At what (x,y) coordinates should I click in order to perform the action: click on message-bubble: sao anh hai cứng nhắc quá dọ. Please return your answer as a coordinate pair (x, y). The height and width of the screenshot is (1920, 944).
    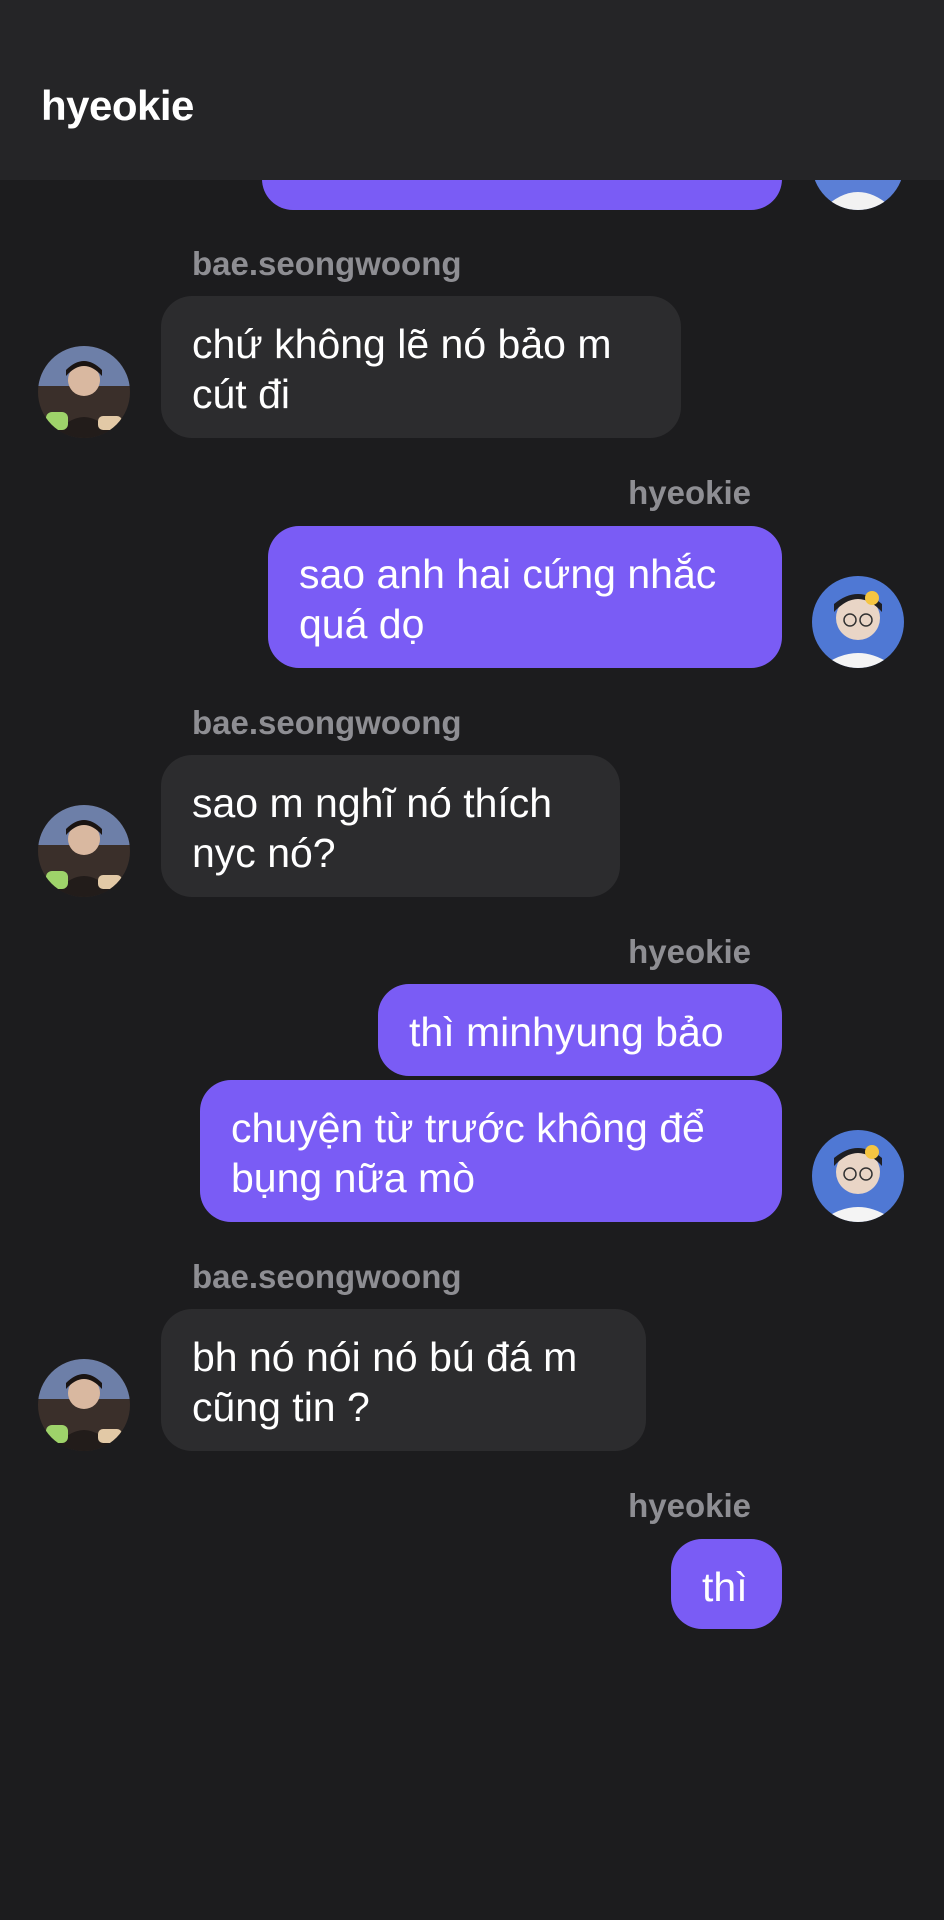
    Looking at the image, I should click on (525, 597).